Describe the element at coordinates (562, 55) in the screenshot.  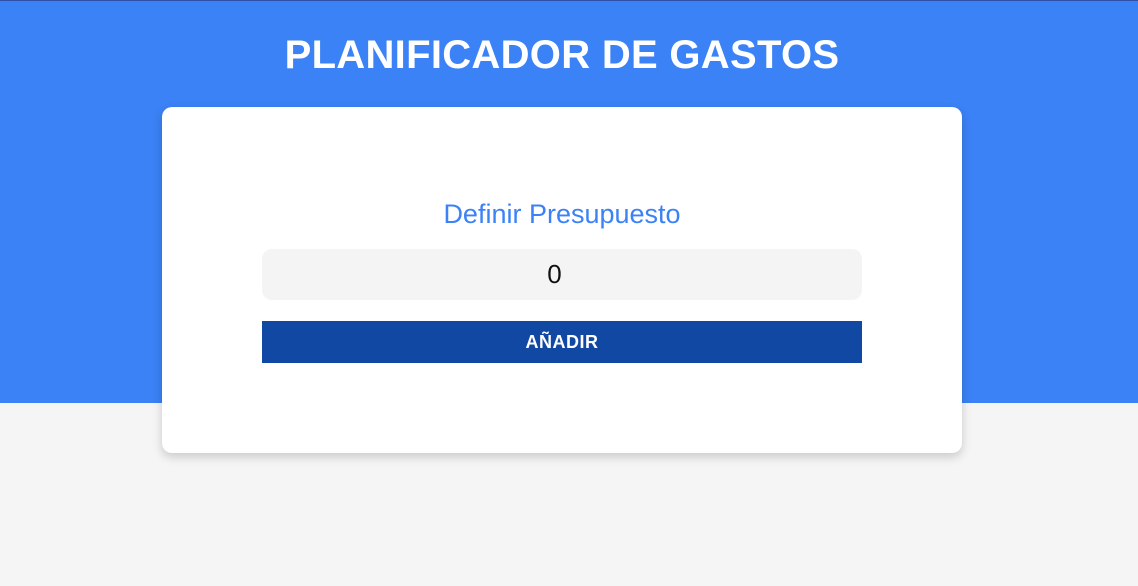
I see `page-title: PLANIFICADOR DE GASTOS` at that location.